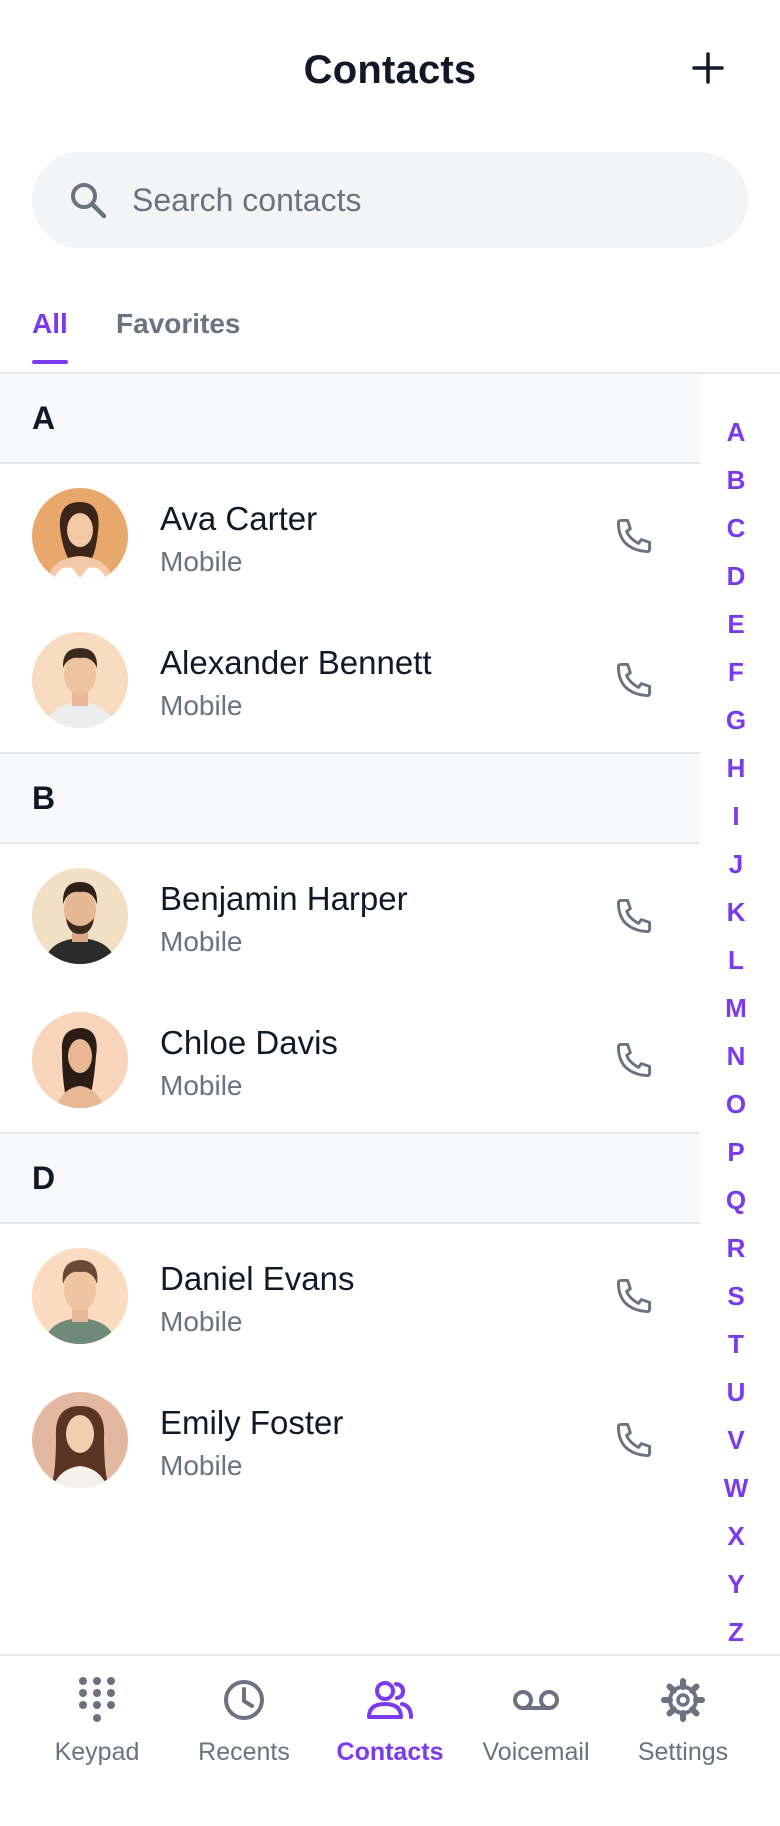  I want to click on keypad-icon, so click(97, 1699).